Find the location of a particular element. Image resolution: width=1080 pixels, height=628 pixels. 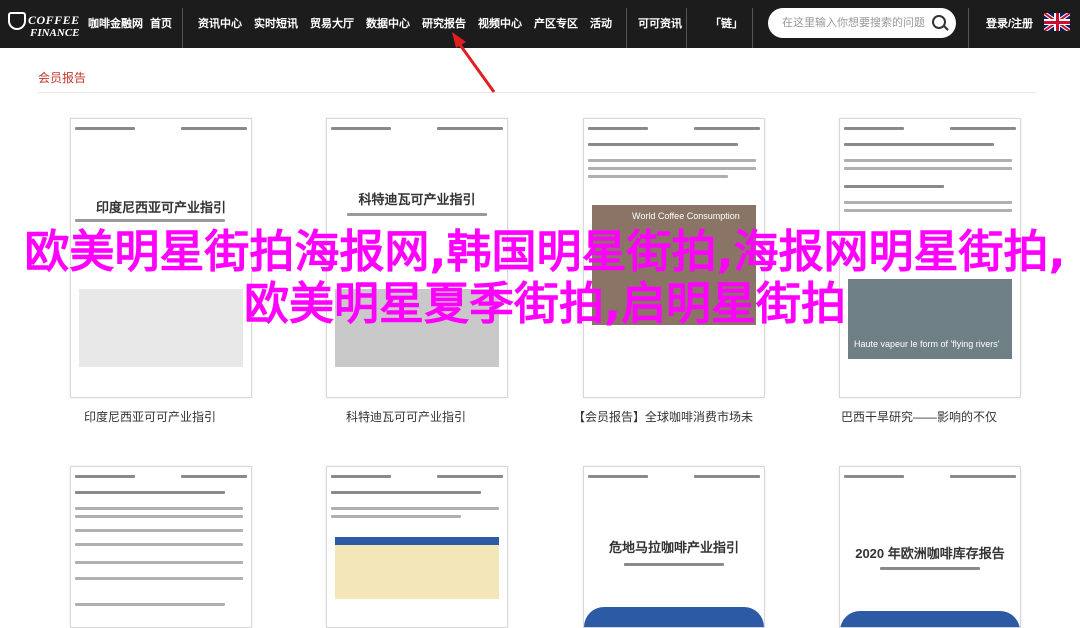

report-caption: 巴西干旱研究——影响的不仅 is located at coordinates (919, 416).